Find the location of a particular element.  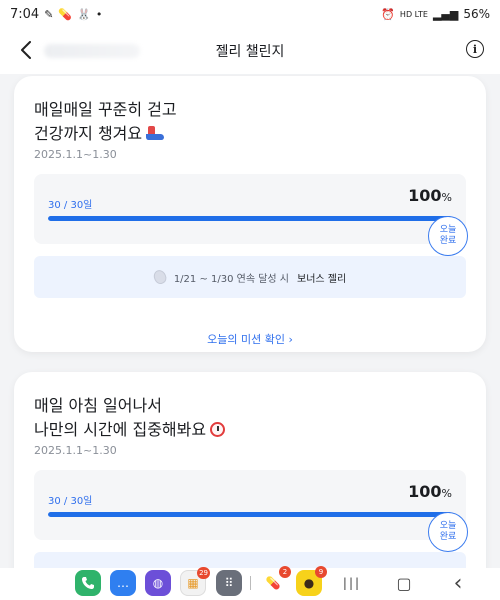

rabbit-icon: 🐰 is located at coordinates (84, 14).